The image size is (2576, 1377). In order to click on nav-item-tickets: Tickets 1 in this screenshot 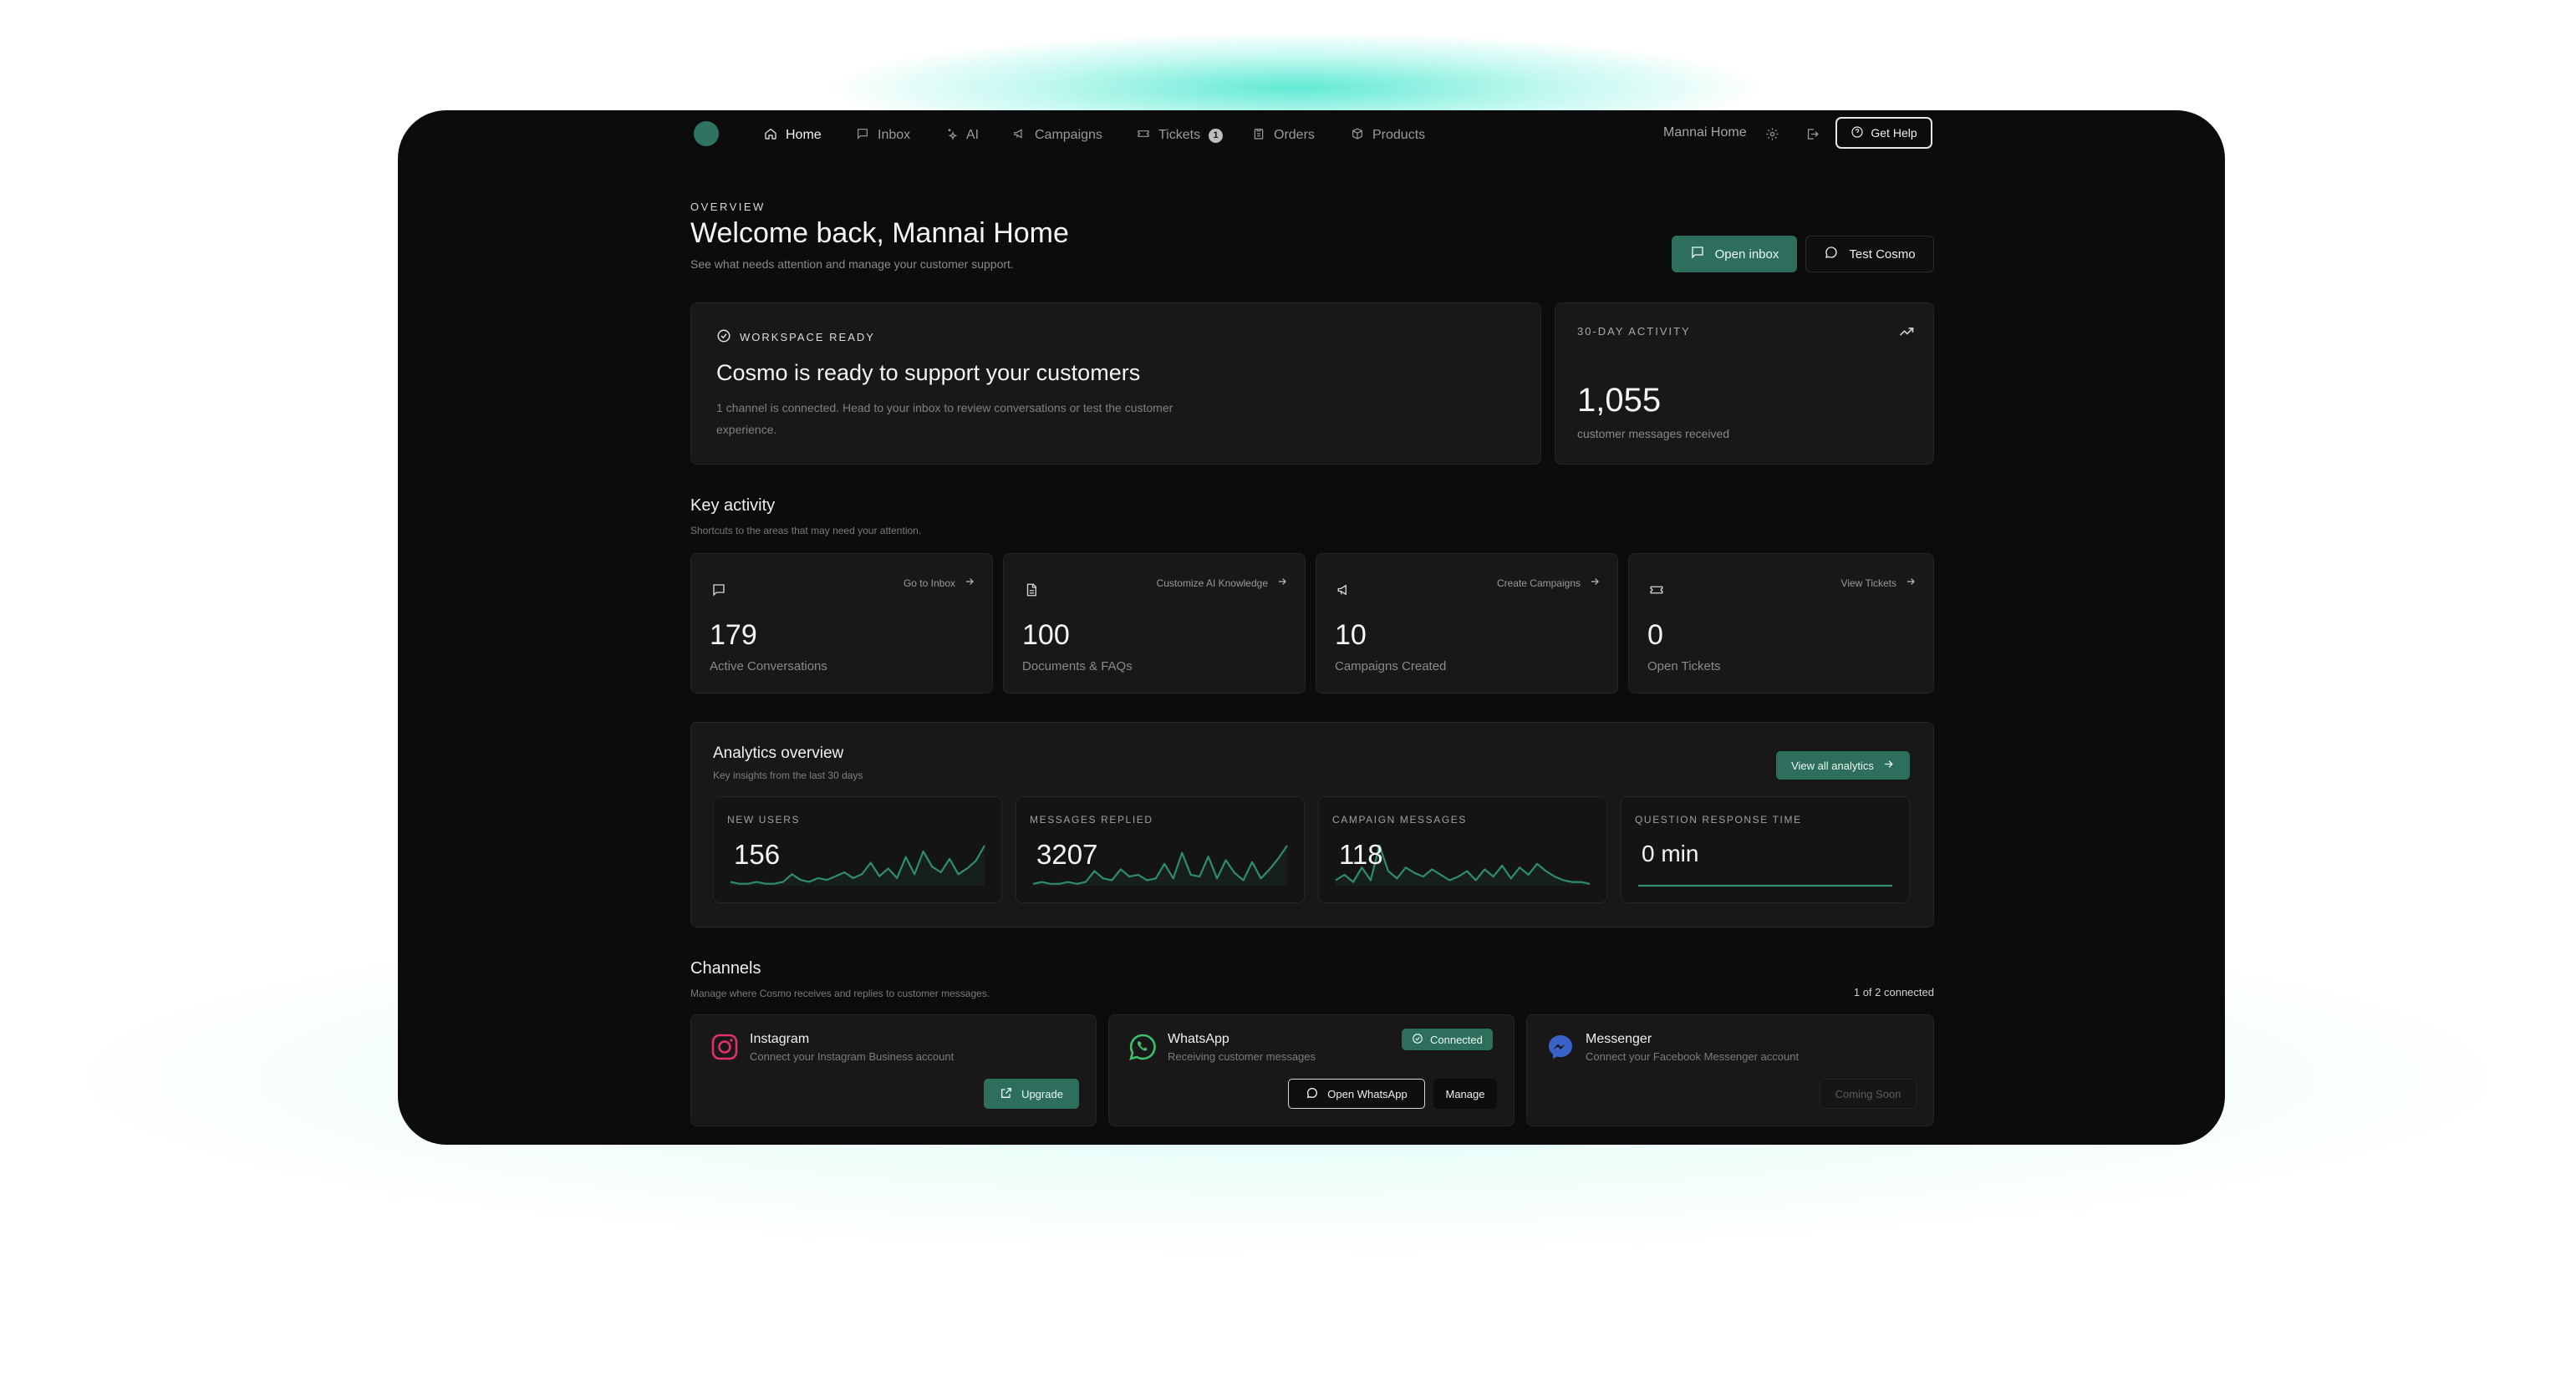, I will do `click(1180, 135)`.